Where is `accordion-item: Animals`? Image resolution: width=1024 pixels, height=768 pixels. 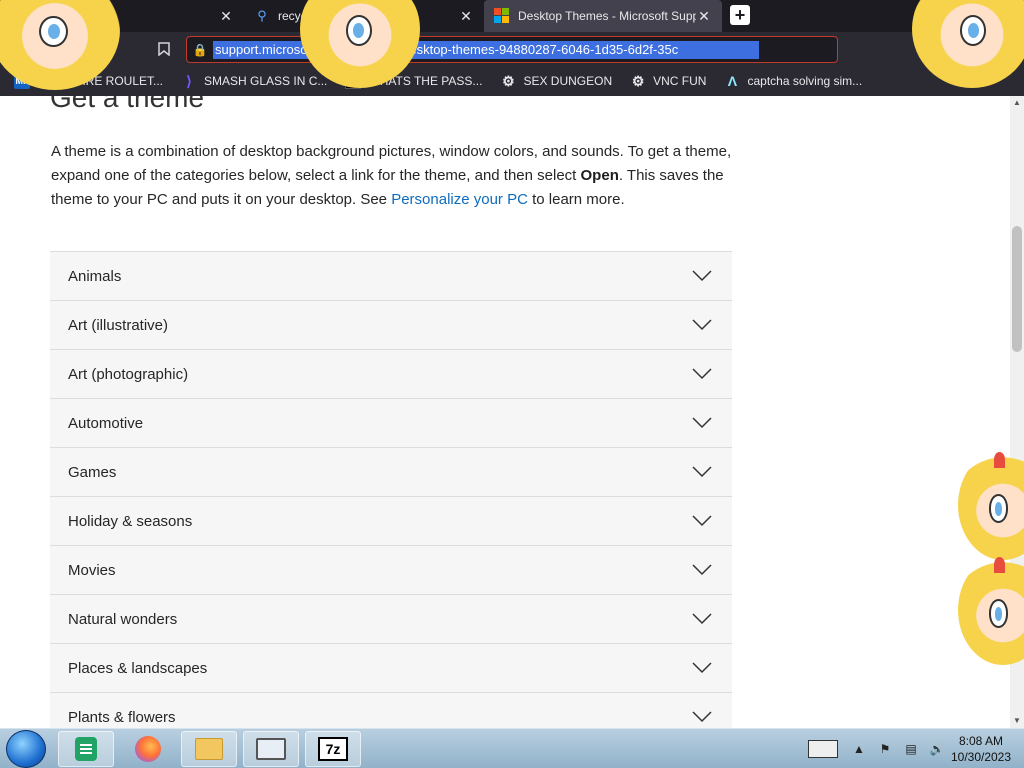 accordion-item: Animals is located at coordinates (391, 276).